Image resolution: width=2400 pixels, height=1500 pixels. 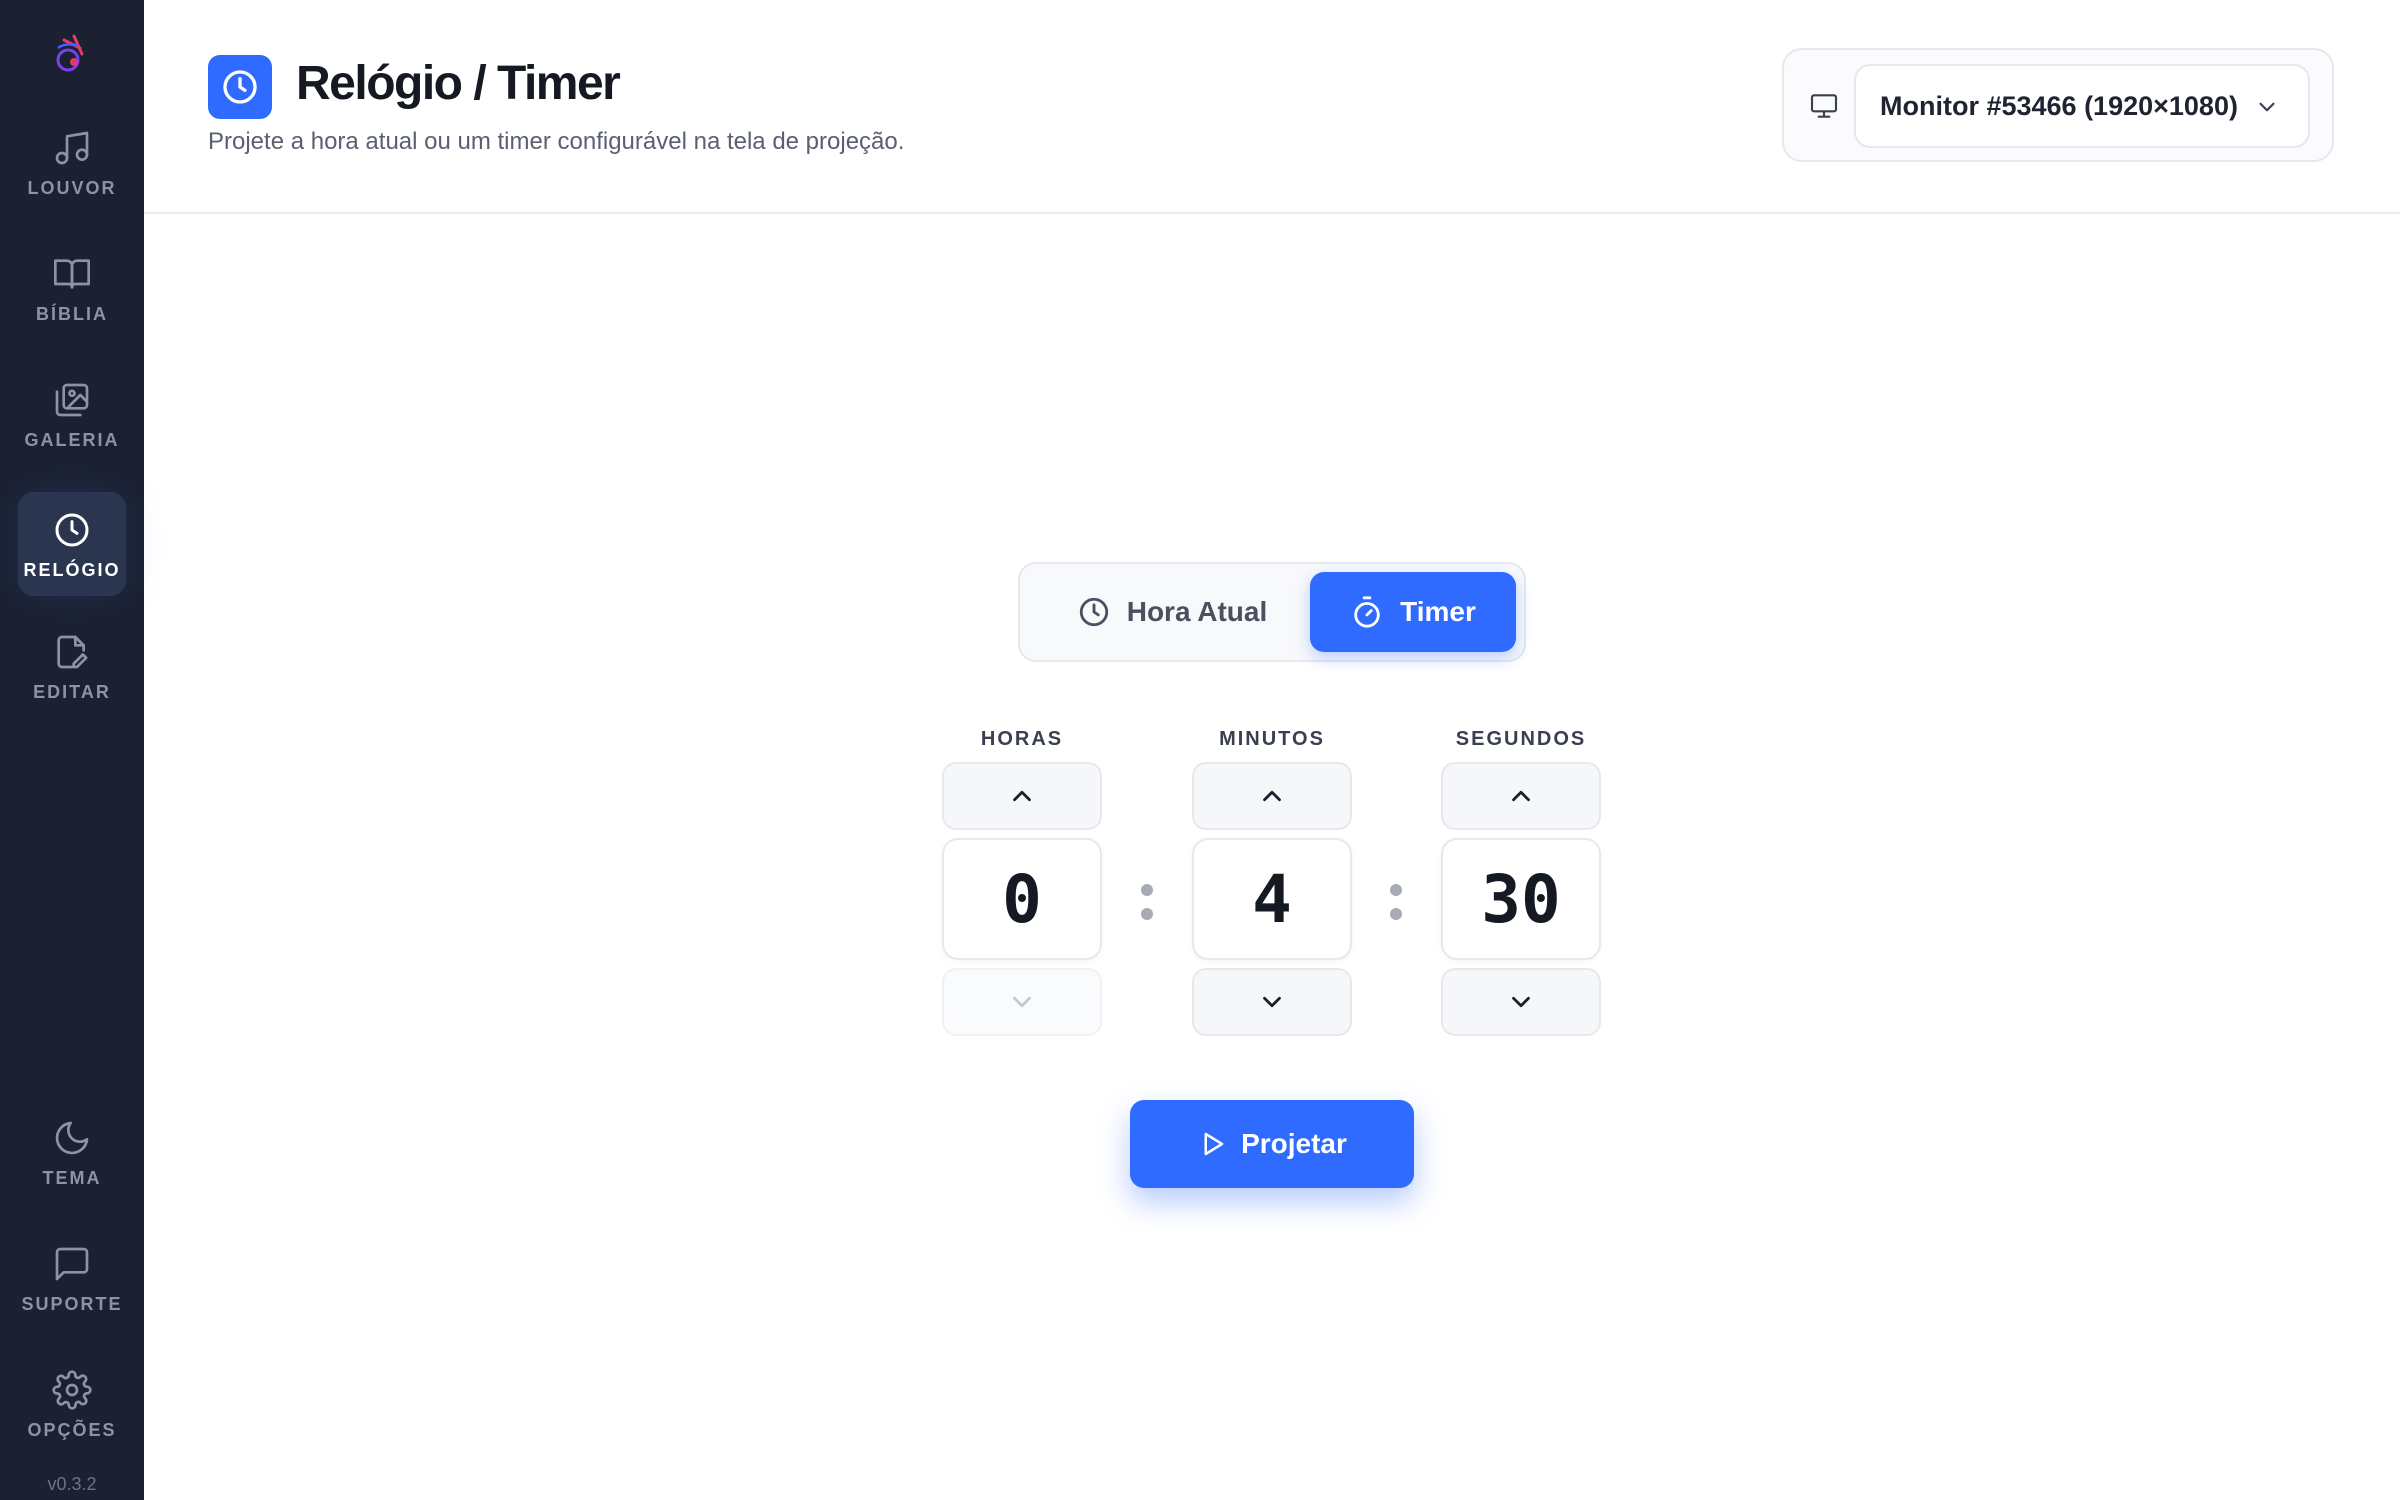 I want to click on sidebar-item-biblia: BÍBLIA, so click(x=72, y=288).